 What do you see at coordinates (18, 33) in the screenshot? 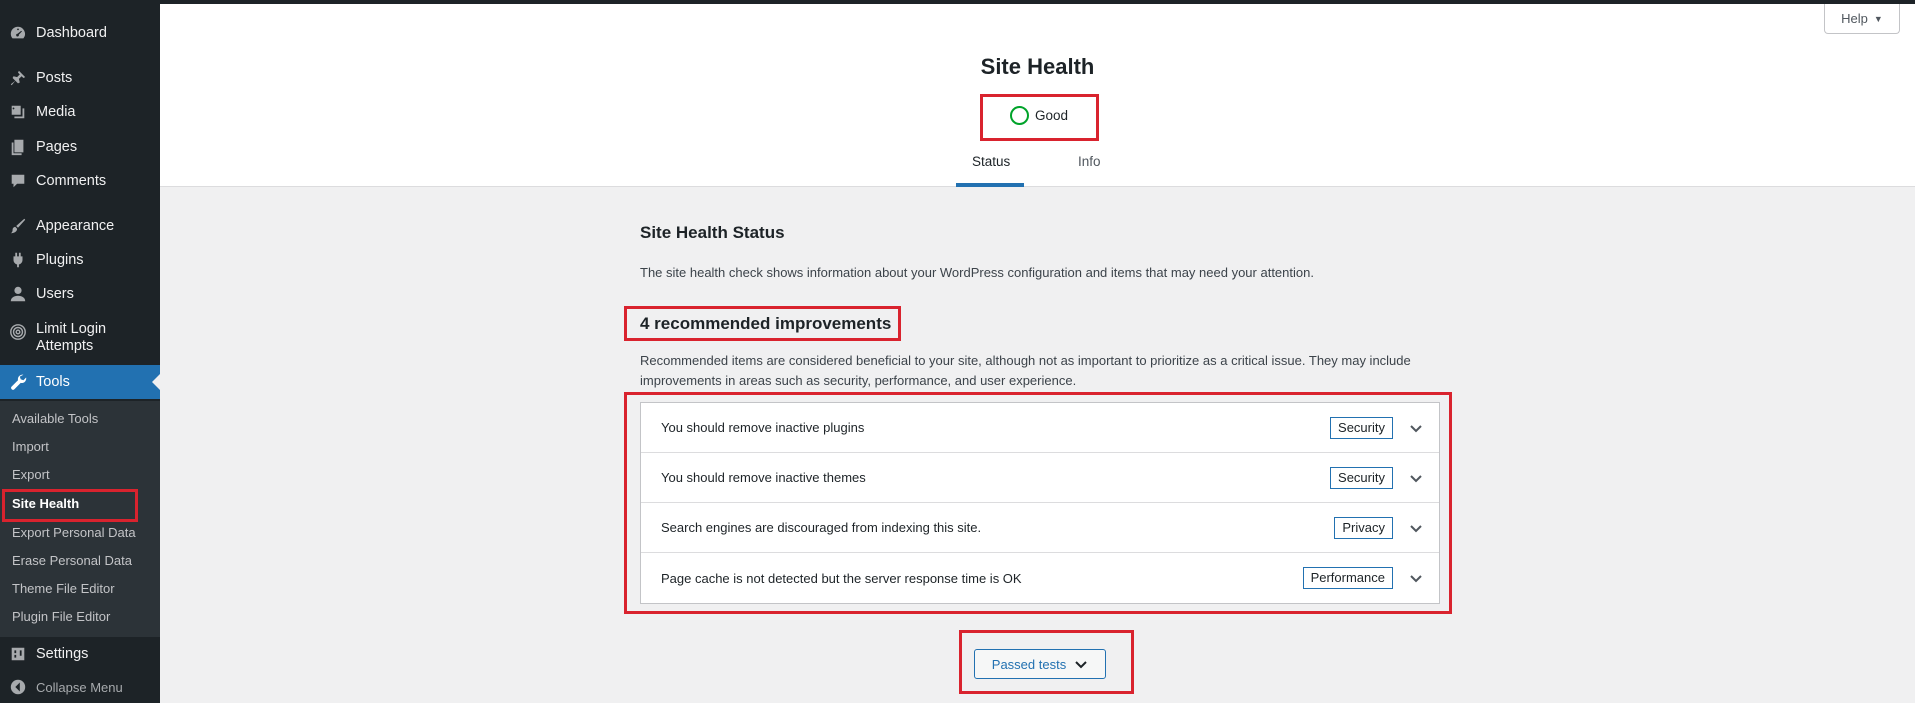
I see `dashboard-icon` at bounding box center [18, 33].